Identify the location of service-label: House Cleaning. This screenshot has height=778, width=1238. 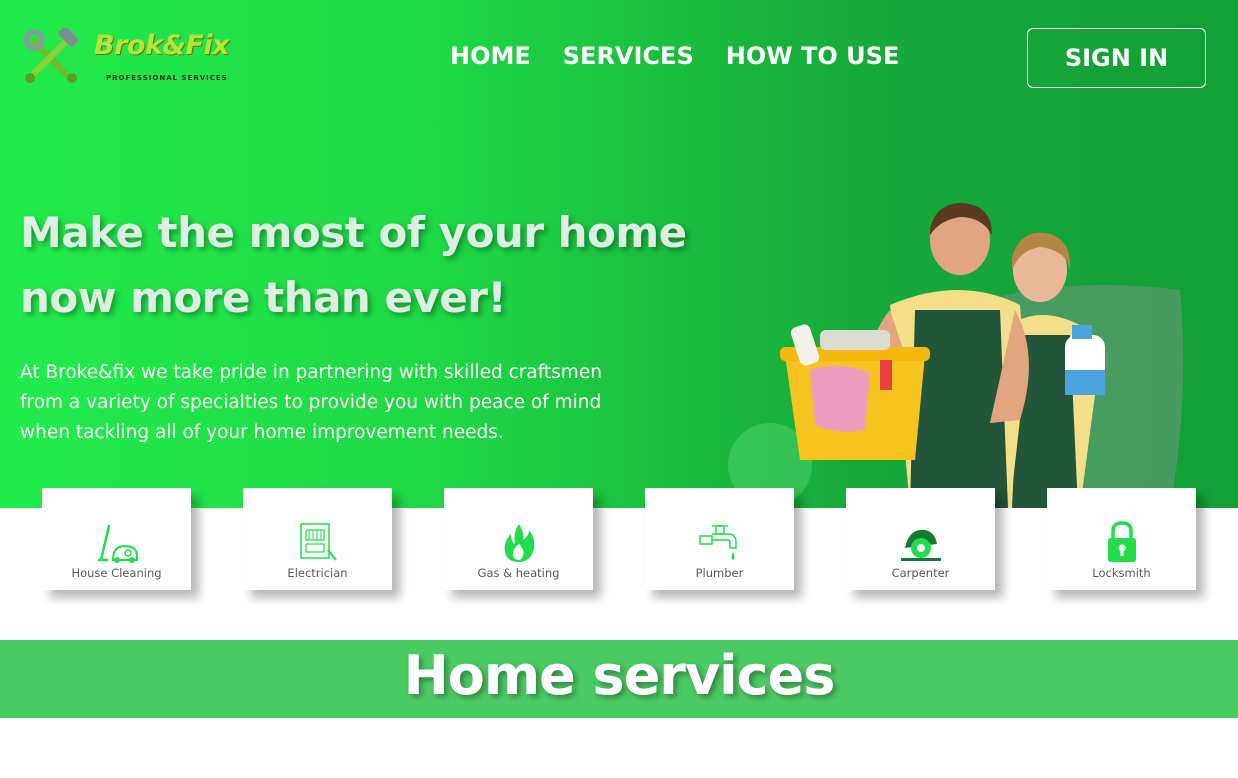
(116, 573).